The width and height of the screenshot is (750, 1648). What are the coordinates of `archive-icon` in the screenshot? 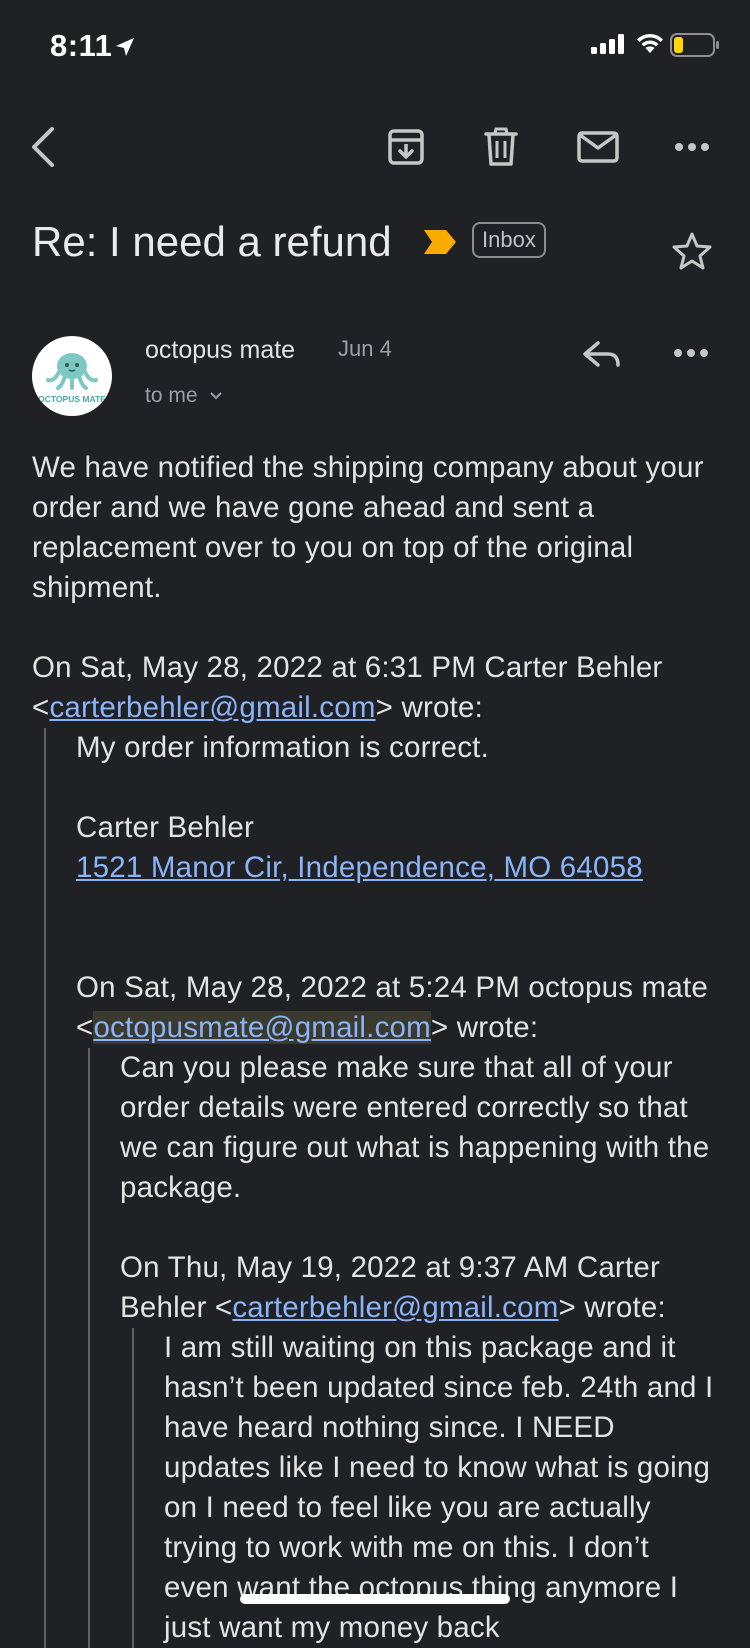 It's located at (406, 147).